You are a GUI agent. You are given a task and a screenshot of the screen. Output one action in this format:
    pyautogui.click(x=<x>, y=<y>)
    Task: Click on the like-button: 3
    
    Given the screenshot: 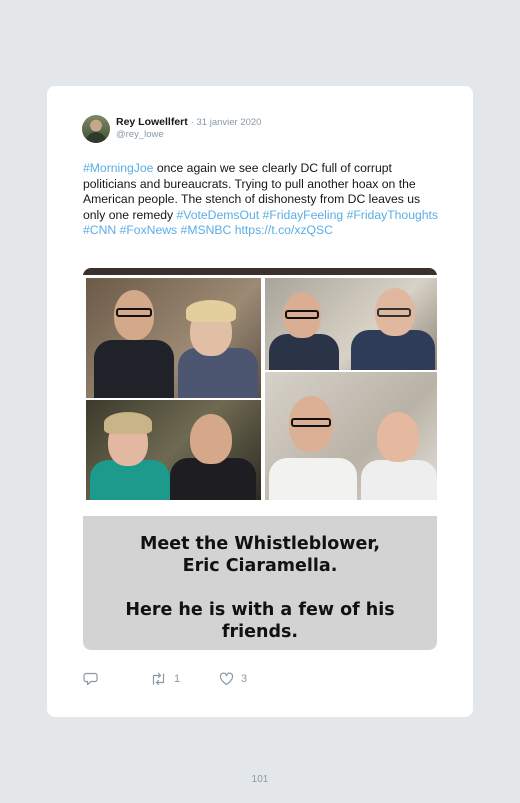 What is the action you would take?
    pyautogui.click(x=233, y=679)
    